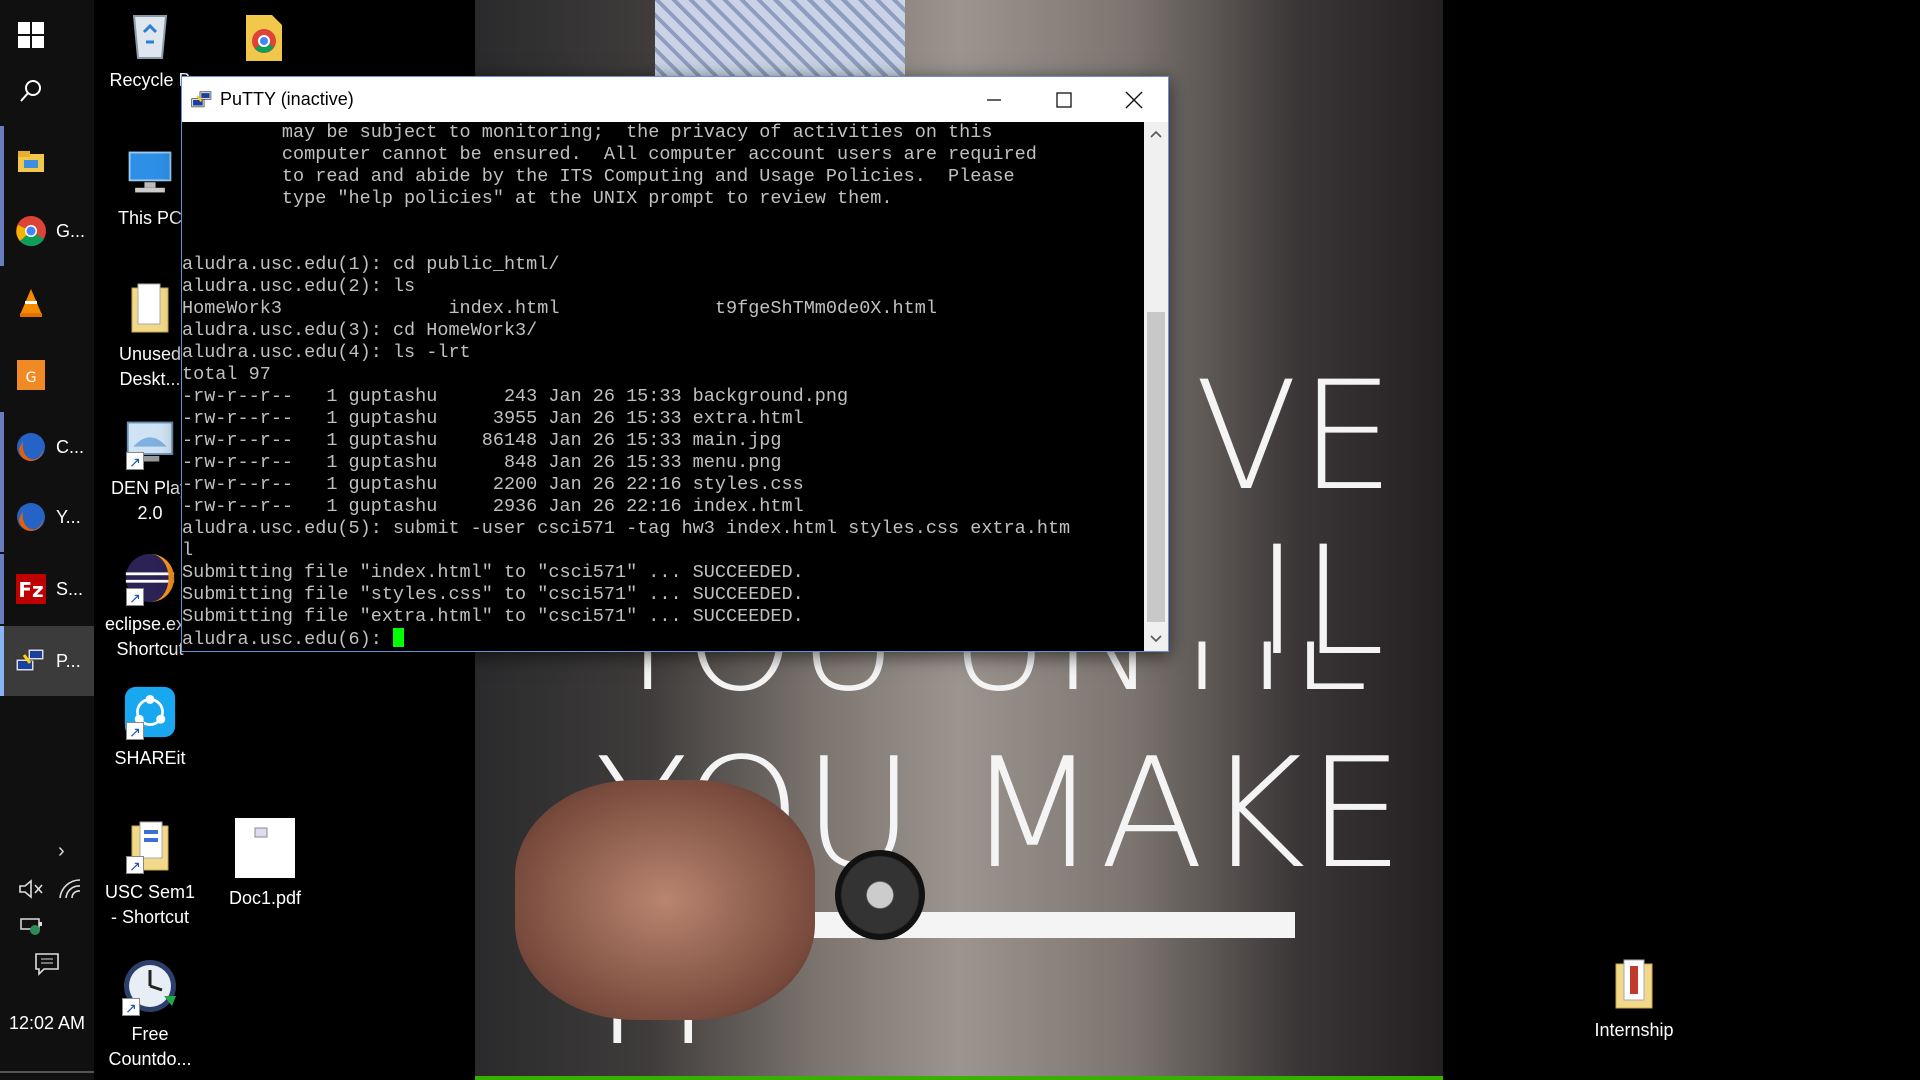 Image resolution: width=1920 pixels, height=1080 pixels. Describe the element at coordinates (32, 929) in the screenshot. I see `battery-icon` at that location.